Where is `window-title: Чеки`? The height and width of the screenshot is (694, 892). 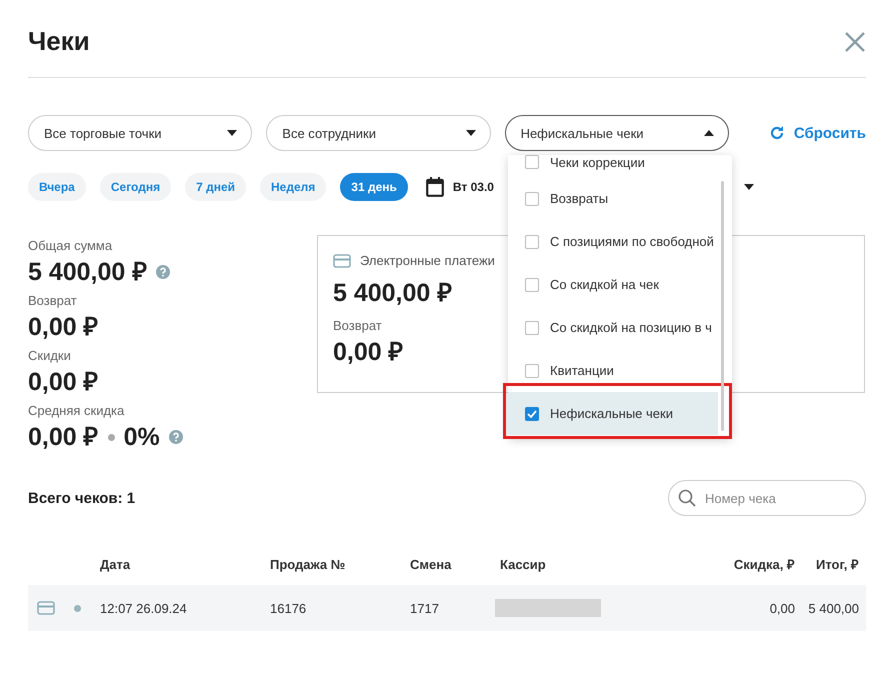 window-title: Чеки is located at coordinates (59, 41).